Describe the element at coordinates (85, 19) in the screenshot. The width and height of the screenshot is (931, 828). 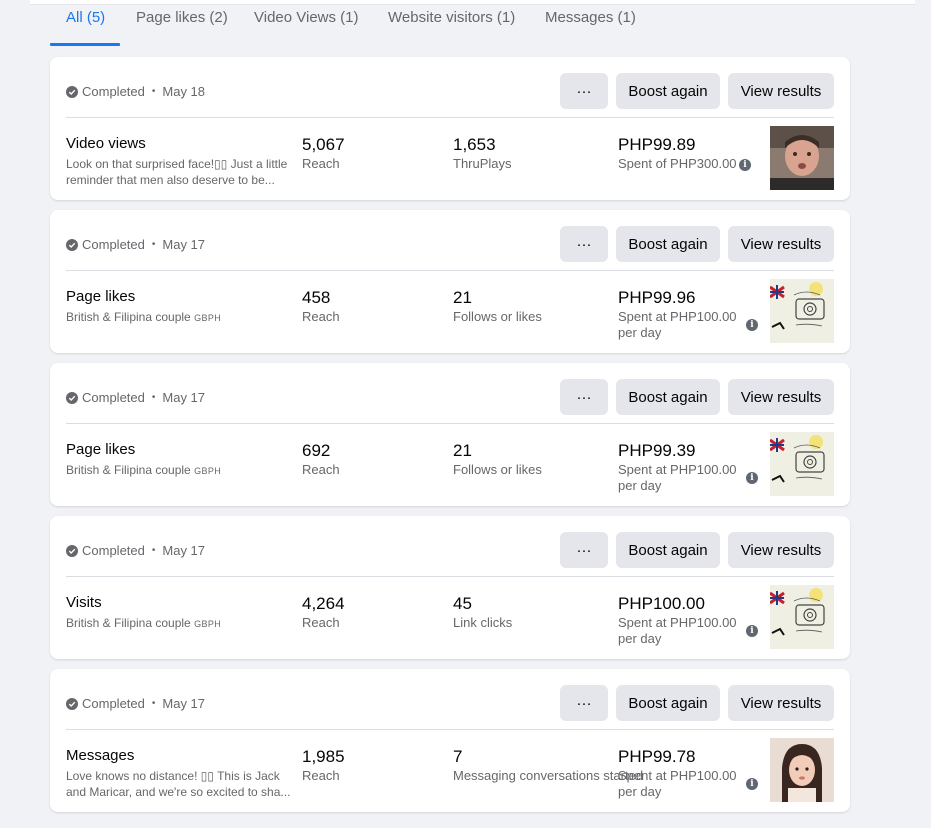
I see `tab-all: All (5)` at that location.